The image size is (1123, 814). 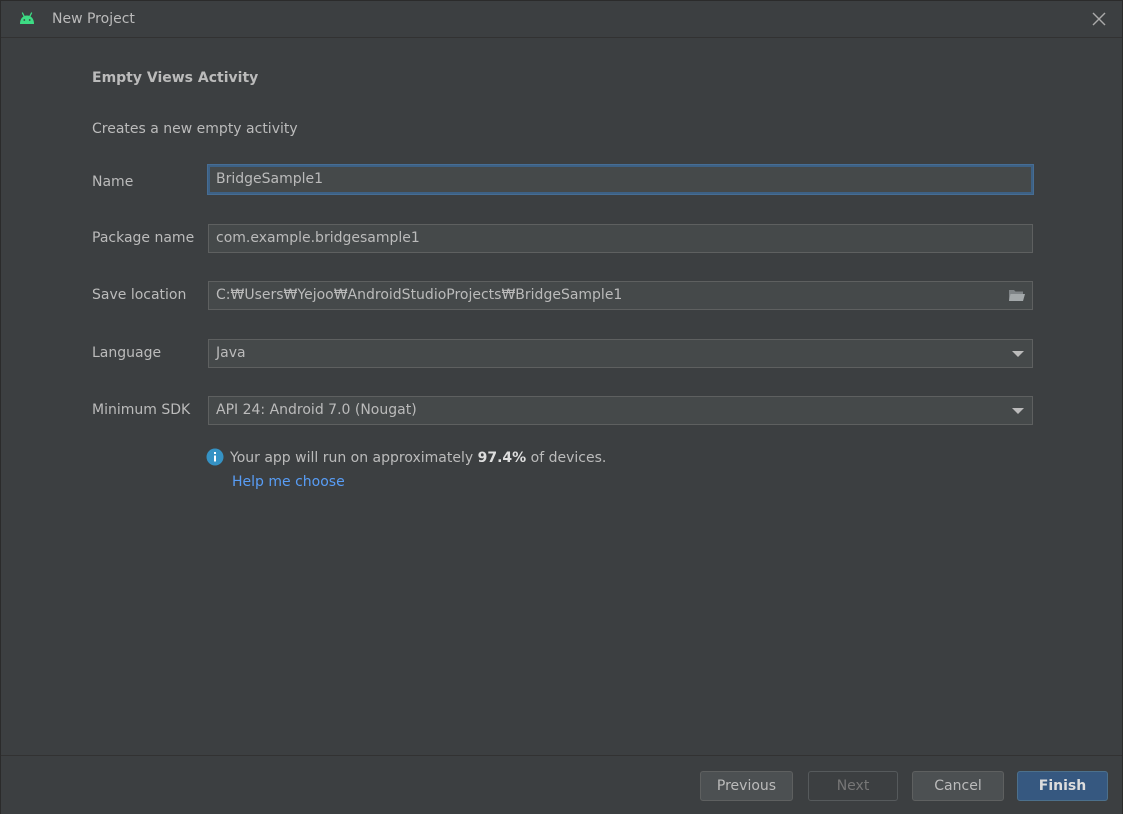 I want to click on name-label: Name, so click(x=113, y=182).